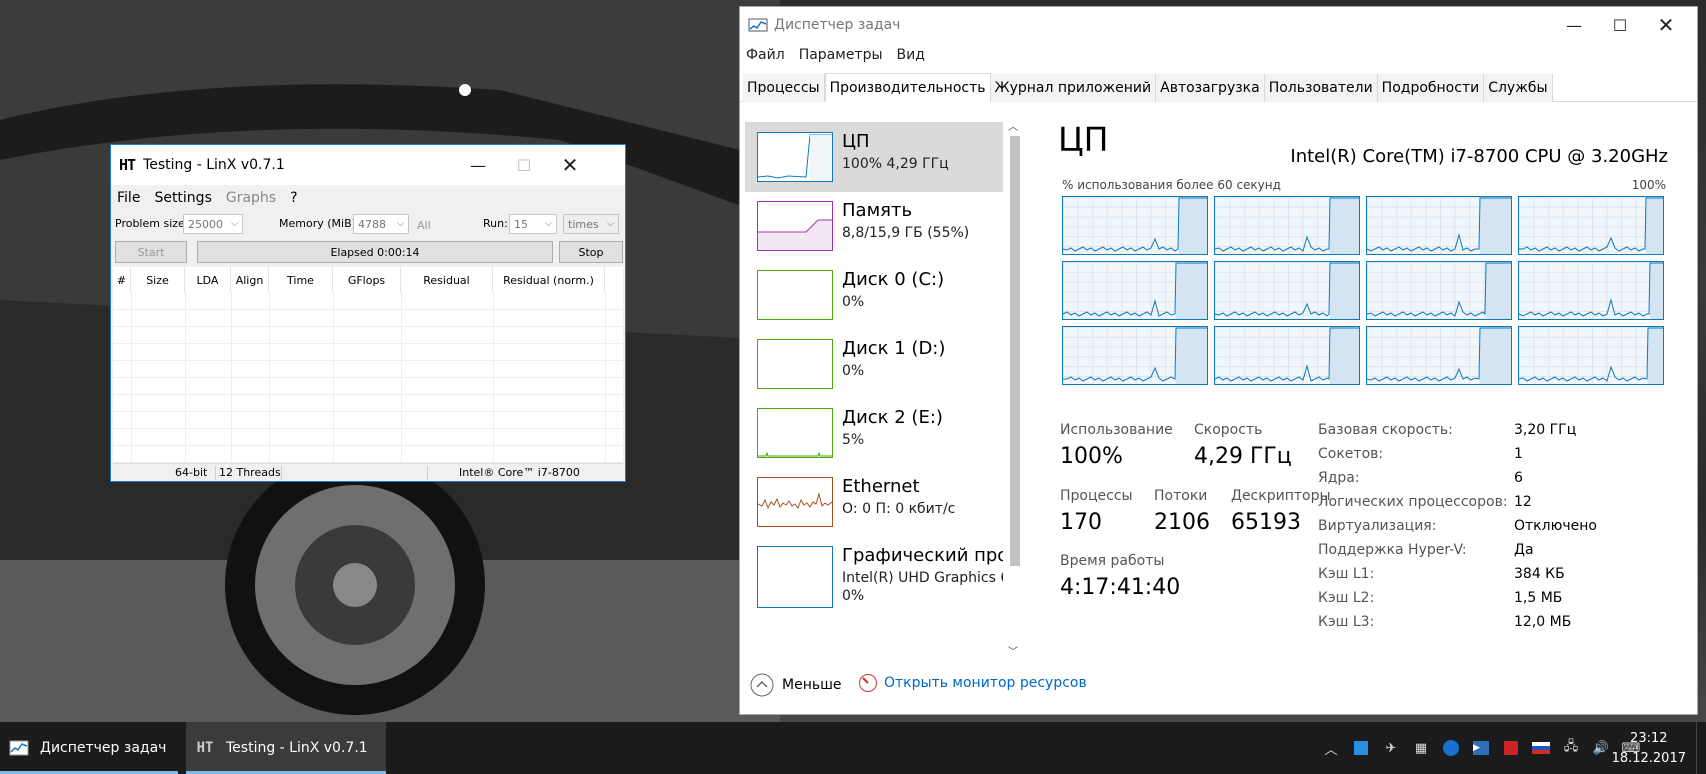  What do you see at coordinates (881, 486) in the screenshot?
I see `resource-name: Ethernet` at bounding box center [881, 486].